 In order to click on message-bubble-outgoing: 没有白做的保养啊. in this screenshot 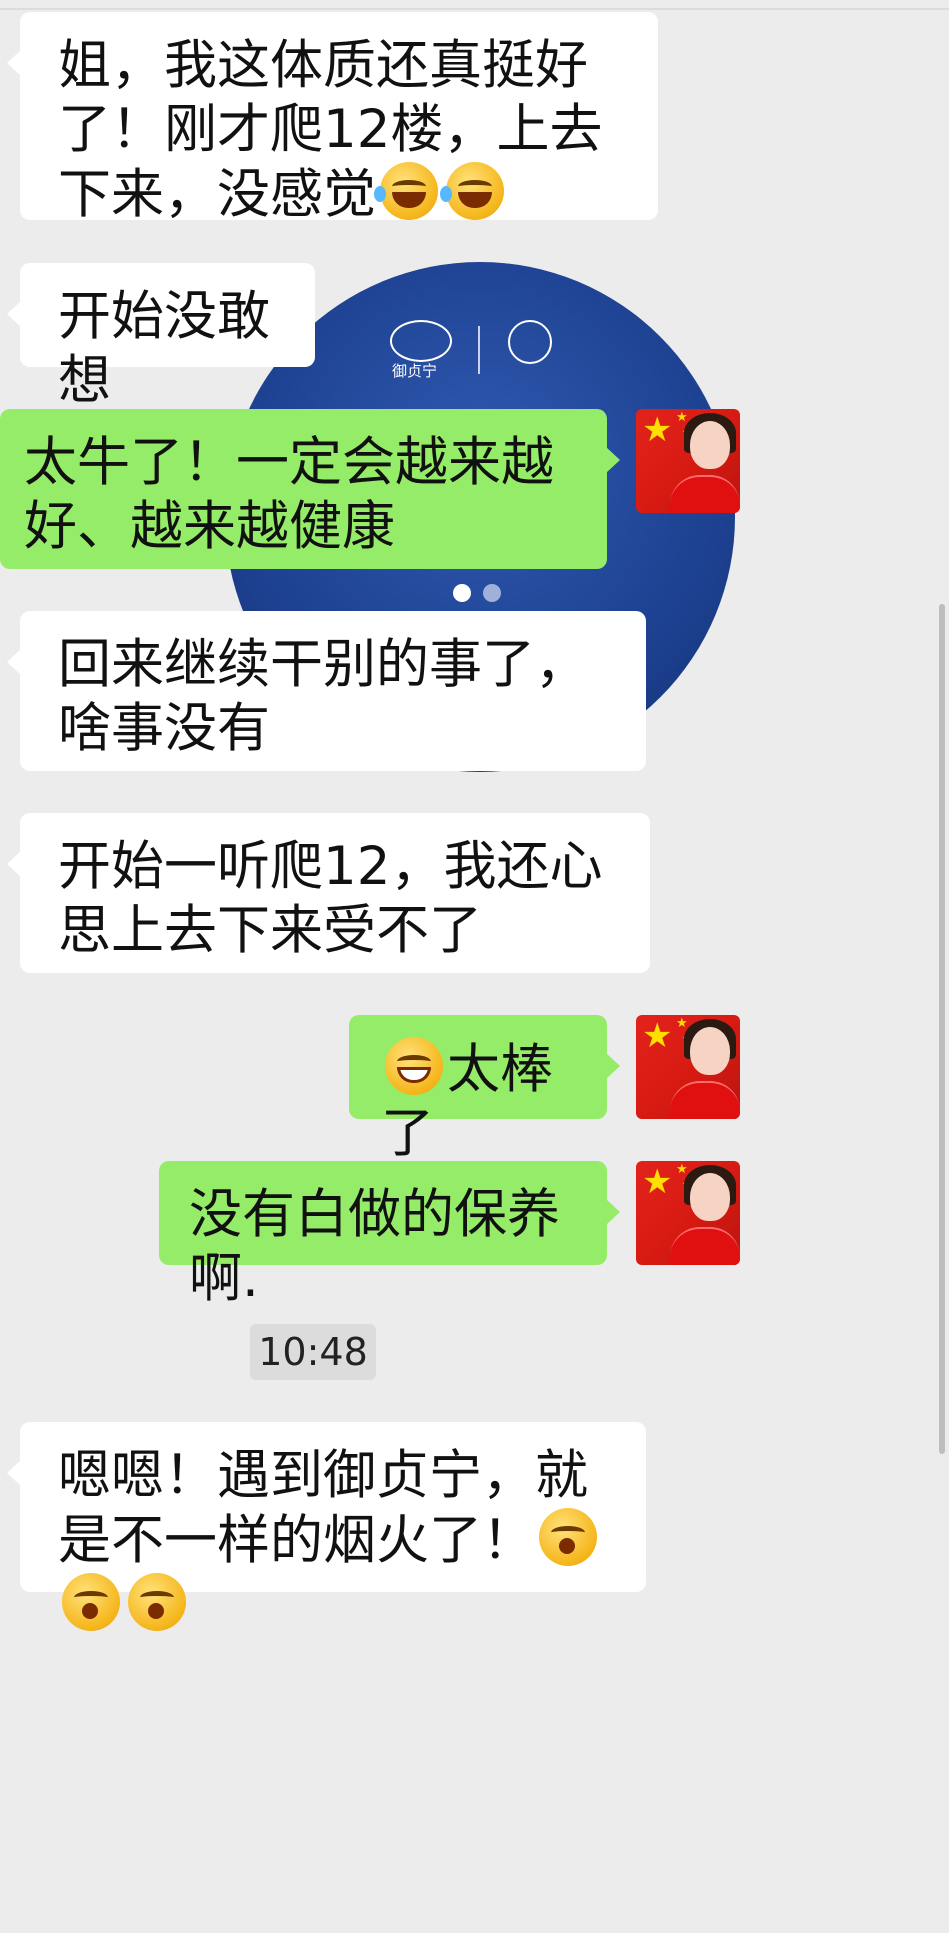, I will do `click(389, 1235)`.